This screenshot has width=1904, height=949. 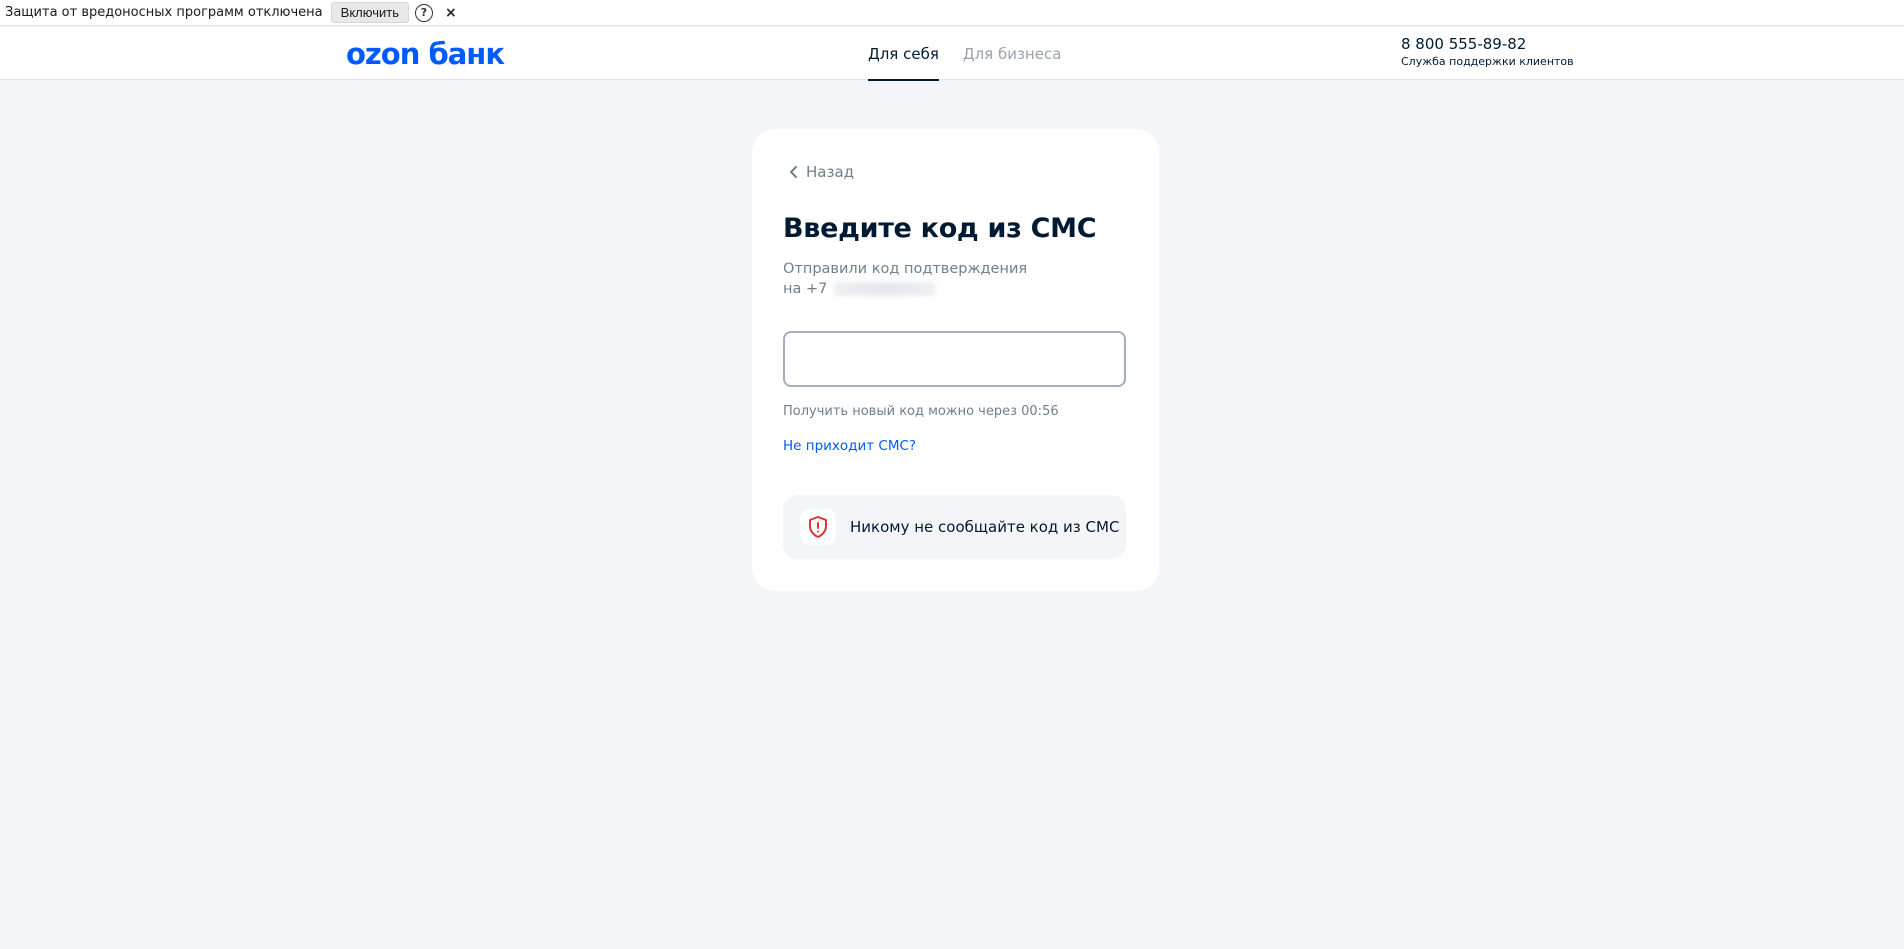 I want to click on sms-subtitle: Отправили код подтверждения на +7, so click(x=905, y=279).